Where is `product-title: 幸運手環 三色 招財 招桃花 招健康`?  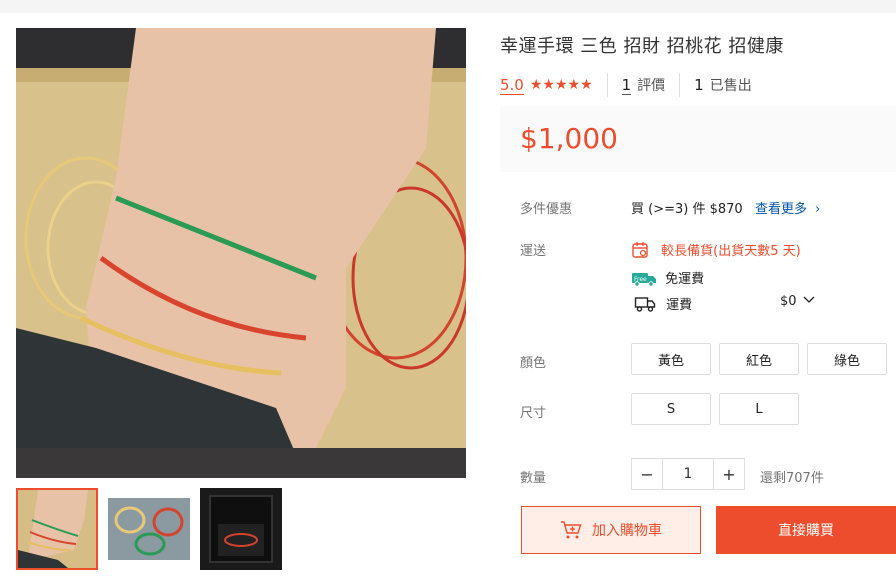
product-title: 幸運手環 三色 招財 招桃花 招健康 is located at coordinates (642, 46).